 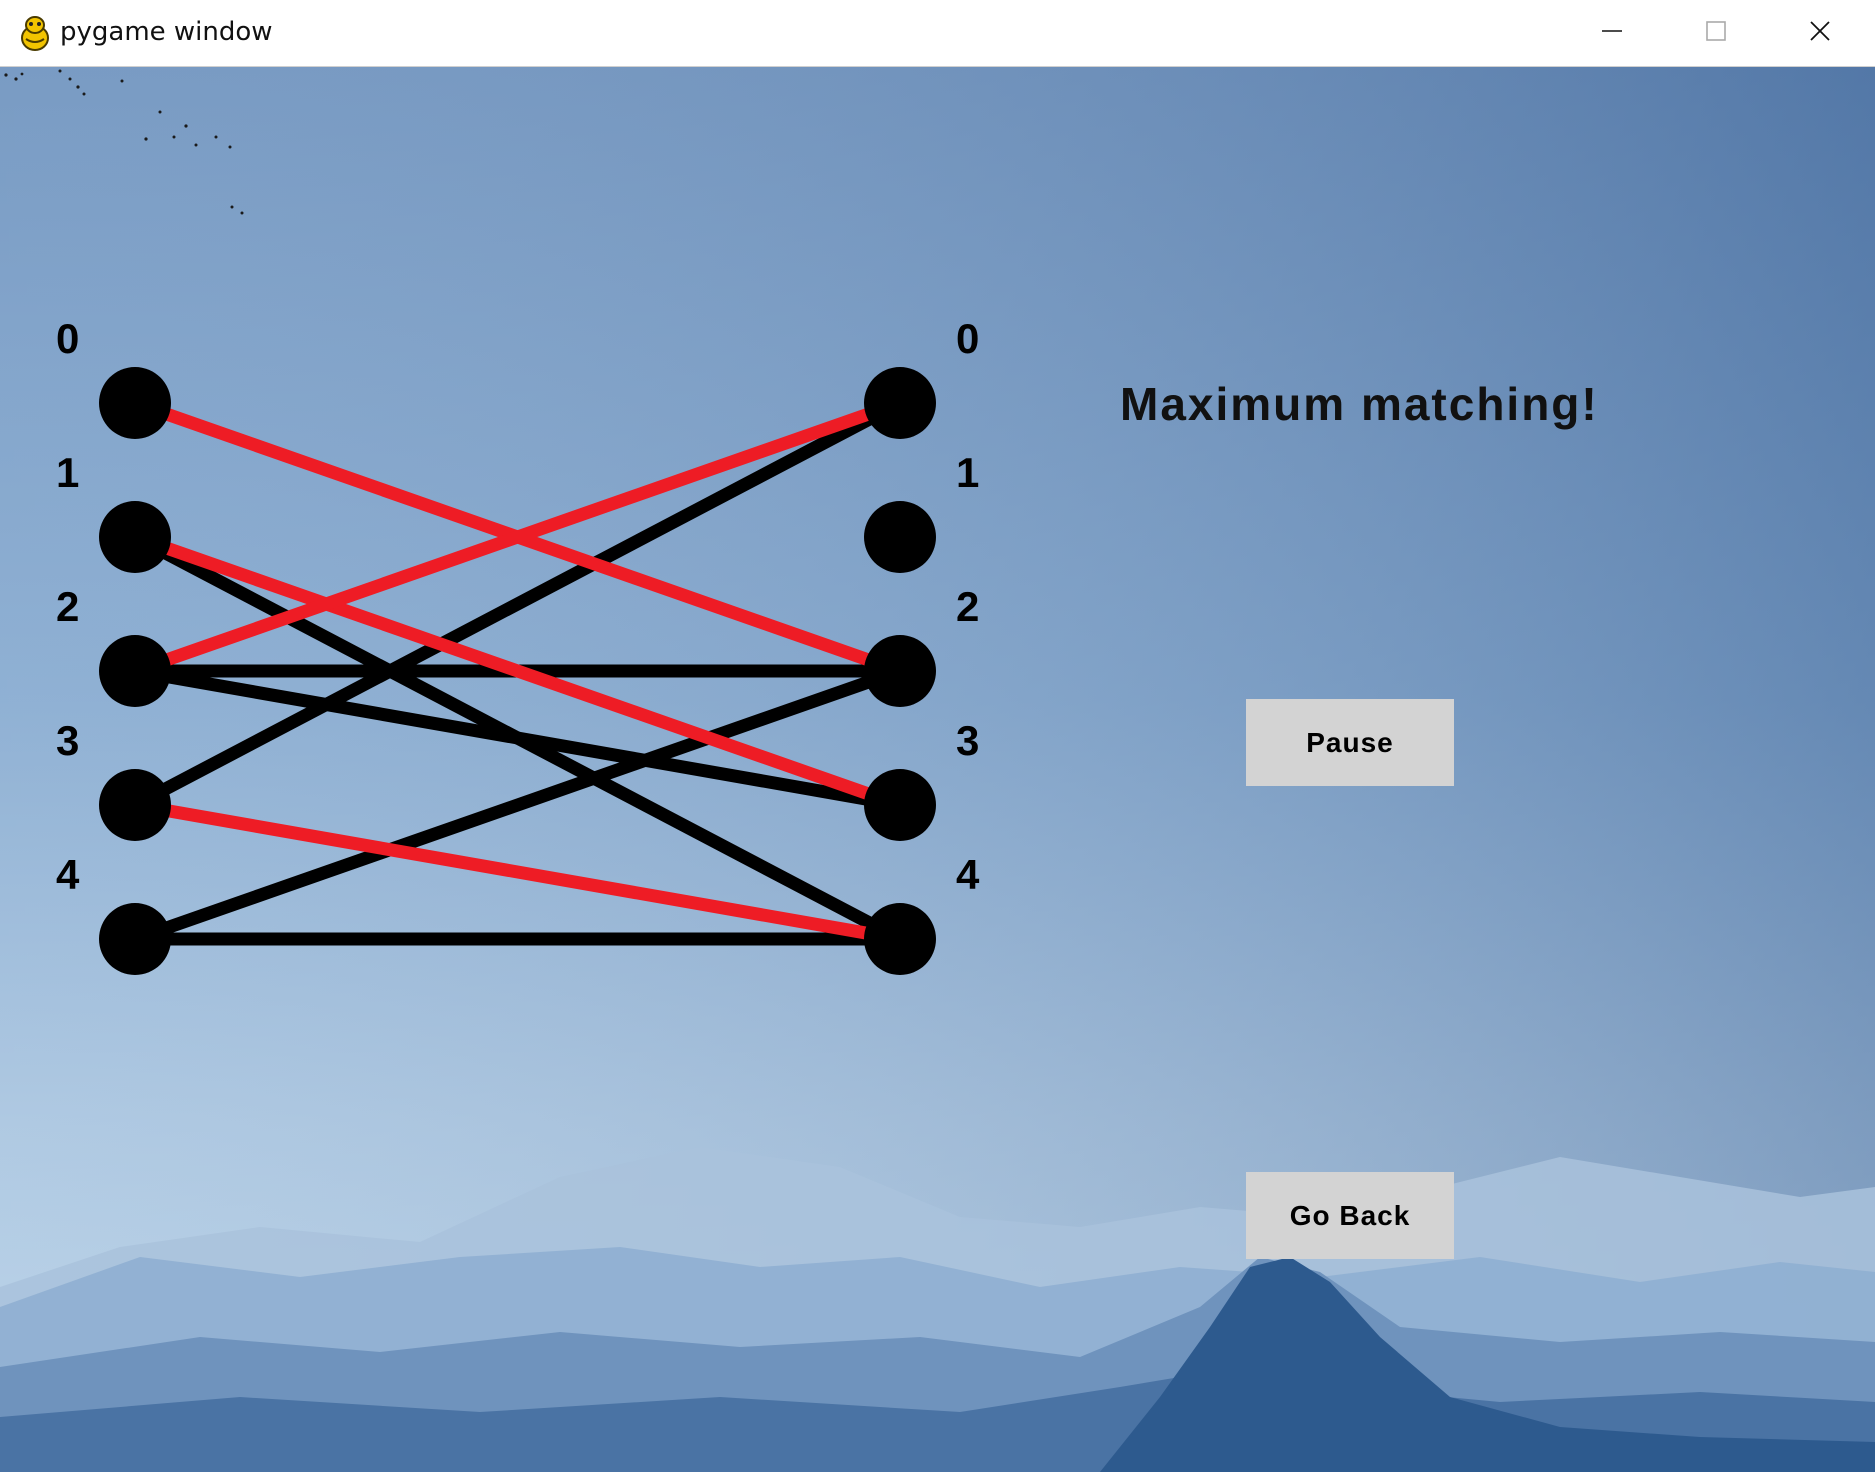 I want to click on left-node-label: 3, so click(x=68, y=740).